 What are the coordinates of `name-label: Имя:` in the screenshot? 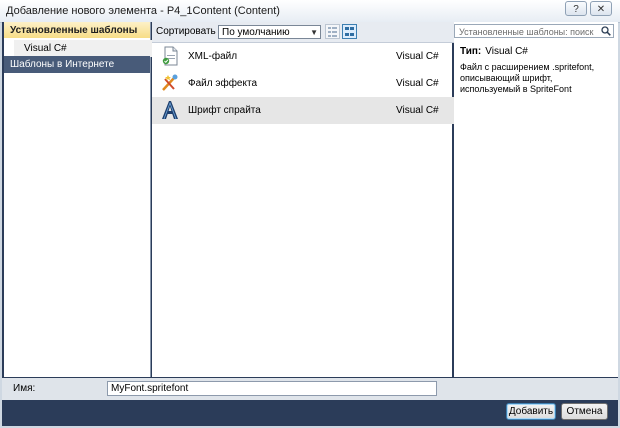 It's located at (24, 388).